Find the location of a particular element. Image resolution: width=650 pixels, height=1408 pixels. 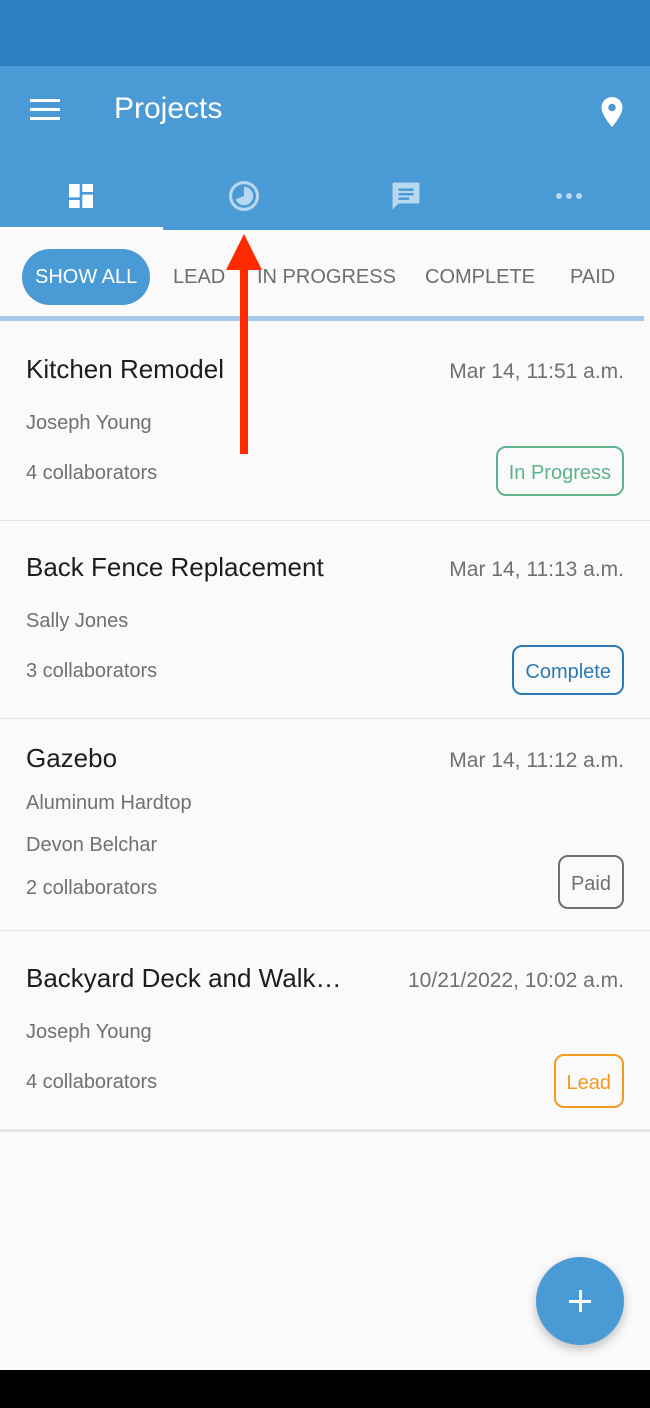

filter-complete: COMPLETE is located at coordinates (480, 277).